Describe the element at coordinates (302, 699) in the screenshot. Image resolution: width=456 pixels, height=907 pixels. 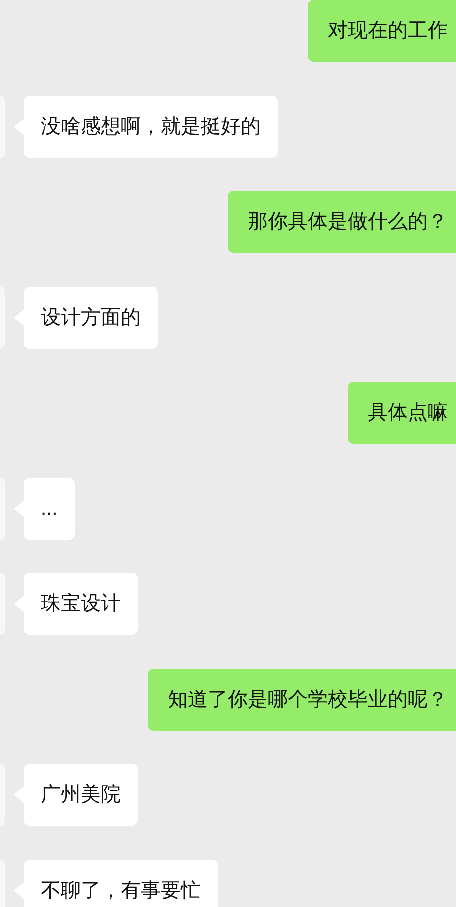
I see `sent-message-bubble: 知道了你是哪个学校毕业的呢？` at that location.